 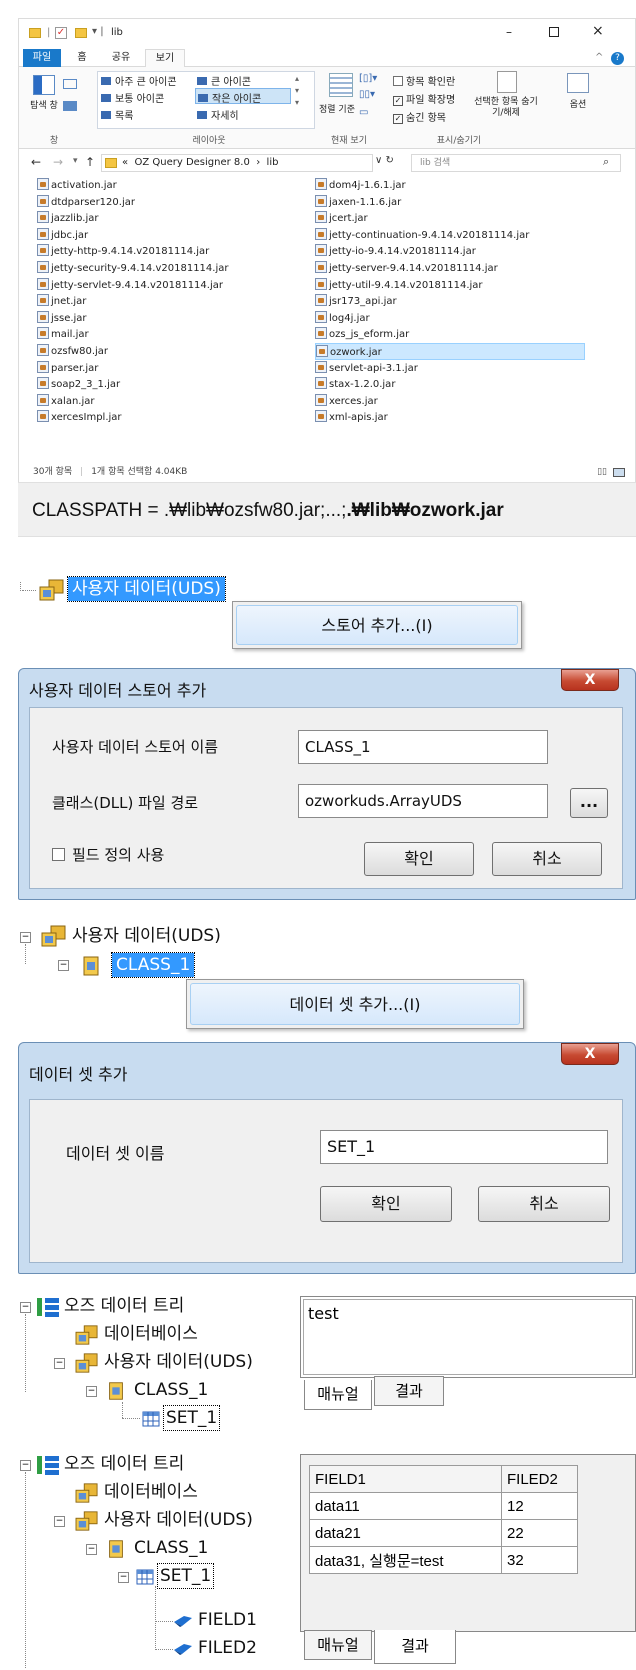 What do you see at coordinates (77, 185) in the screenshot?
I see `file-item: activation.jar` at bounding box center [77, 185].